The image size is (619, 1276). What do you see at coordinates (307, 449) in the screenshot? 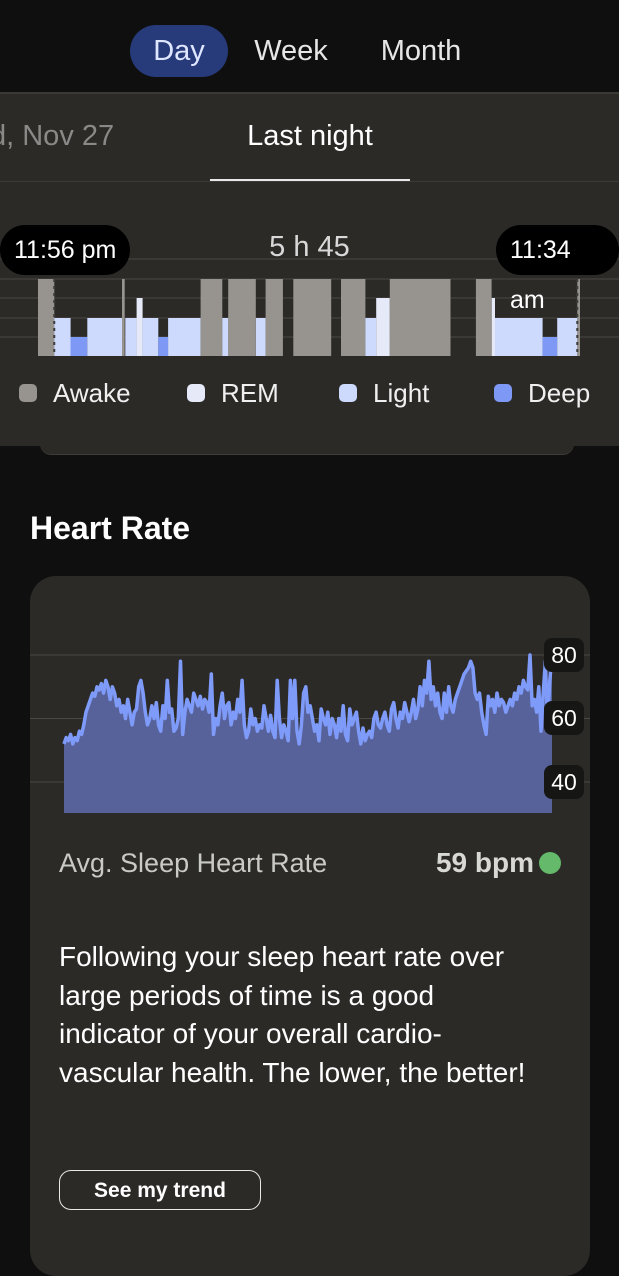
I see `sleep-card-edge` at bounding box center [307, 449].